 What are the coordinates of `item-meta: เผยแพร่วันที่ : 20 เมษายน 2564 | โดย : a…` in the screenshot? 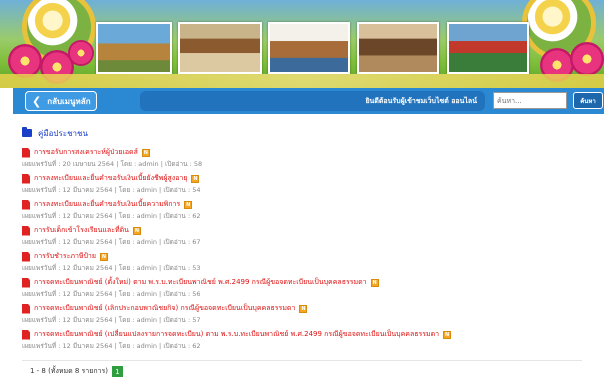 It's located at (112, 164).